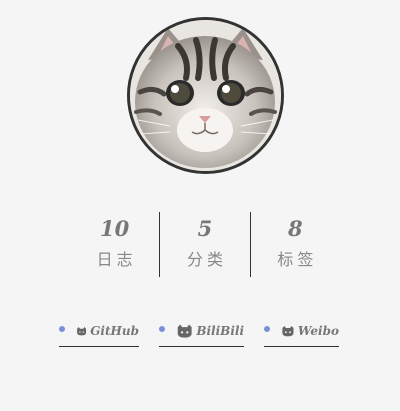  I want to click on github-link: GitHub, so click(99, 331).